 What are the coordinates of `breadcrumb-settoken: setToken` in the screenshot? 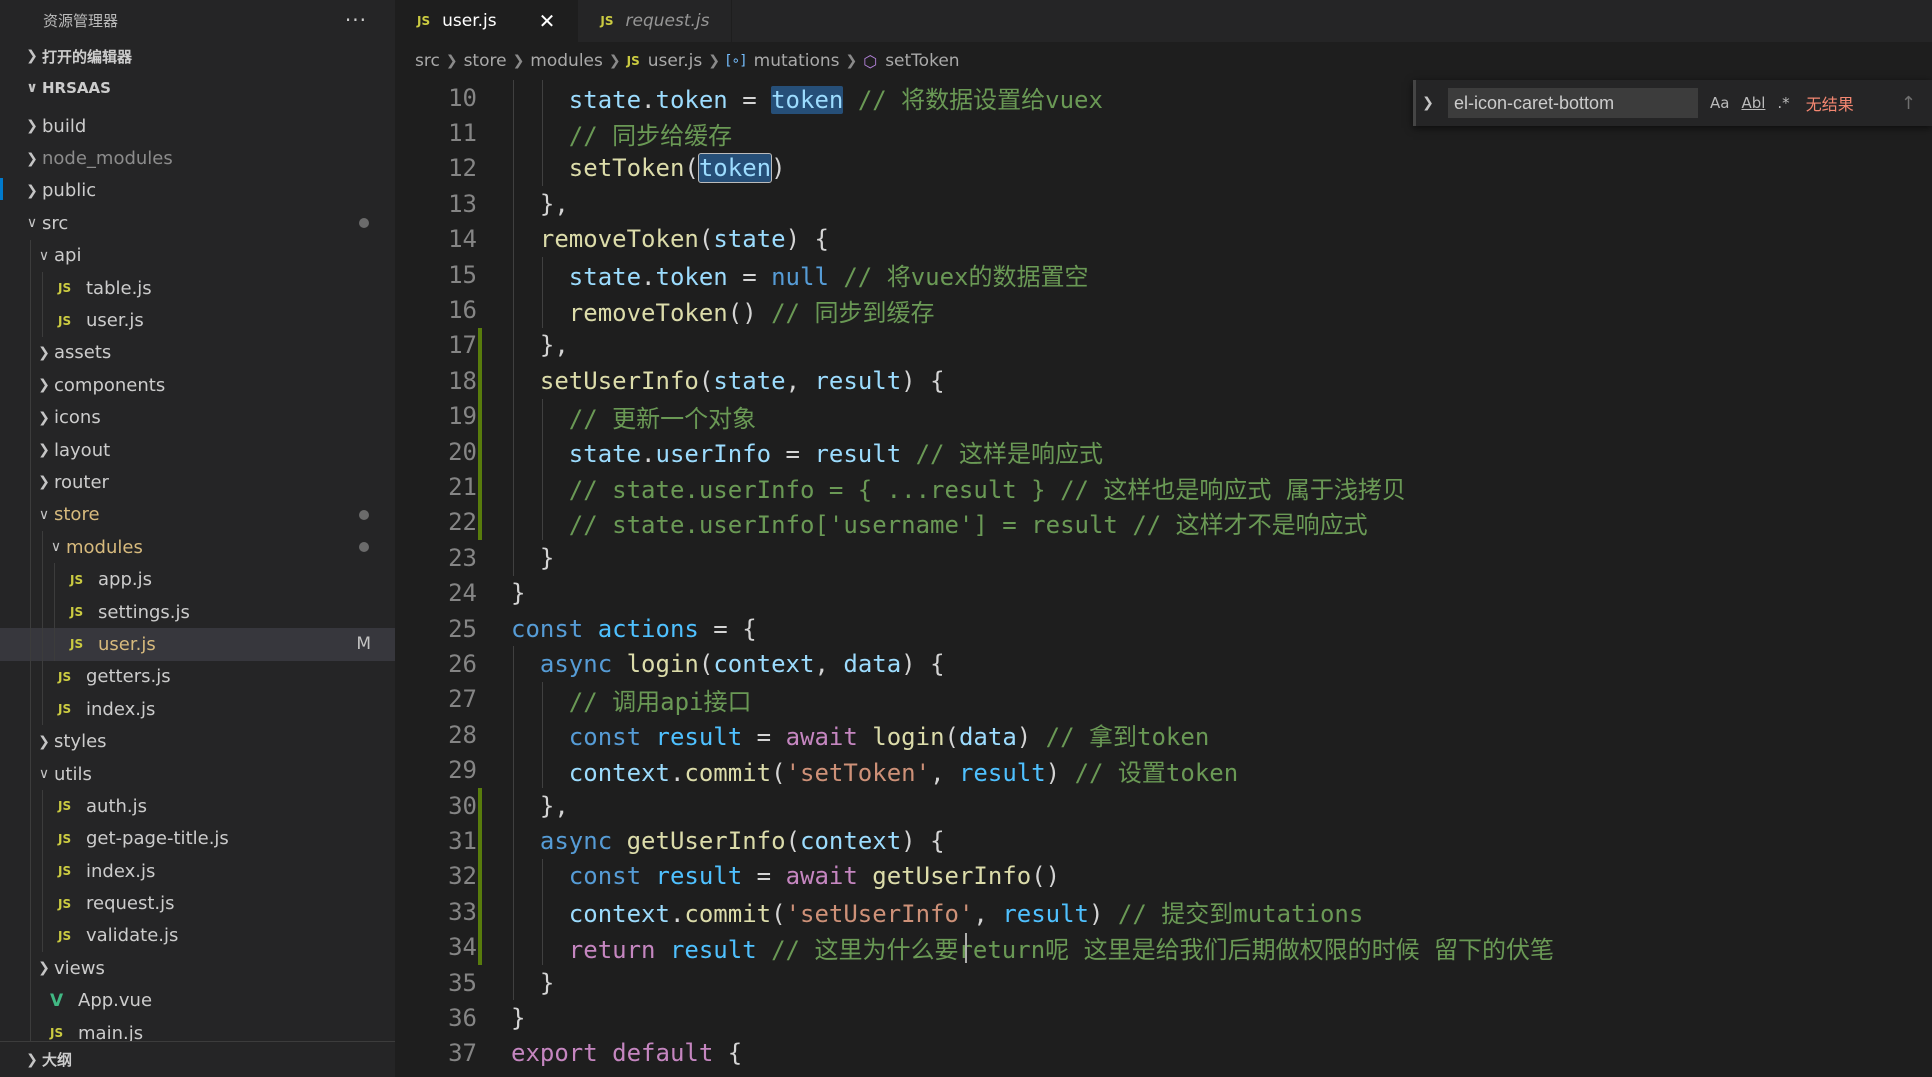 It's located at (922, 61).